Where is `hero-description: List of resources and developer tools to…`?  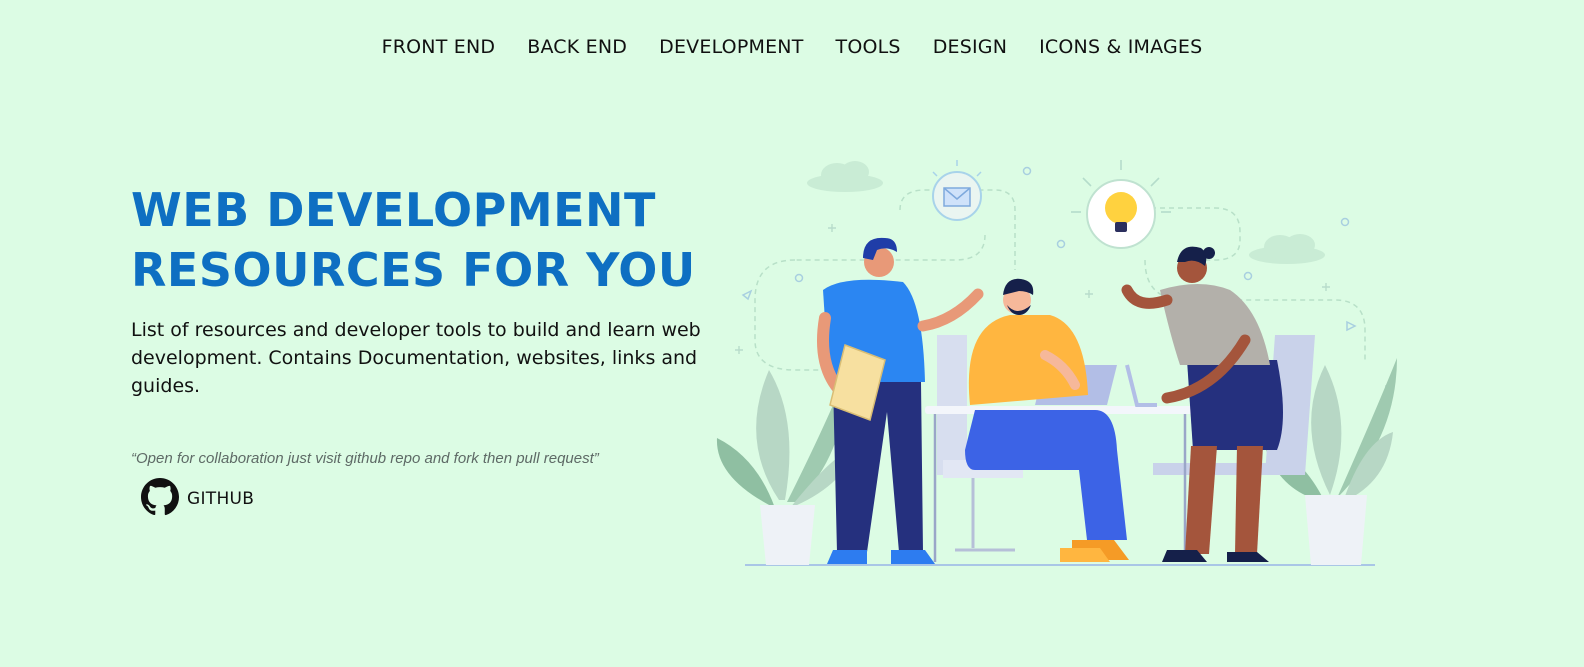 hero-description: List of resources and developer tools to… is located at coordinates (416, 358).